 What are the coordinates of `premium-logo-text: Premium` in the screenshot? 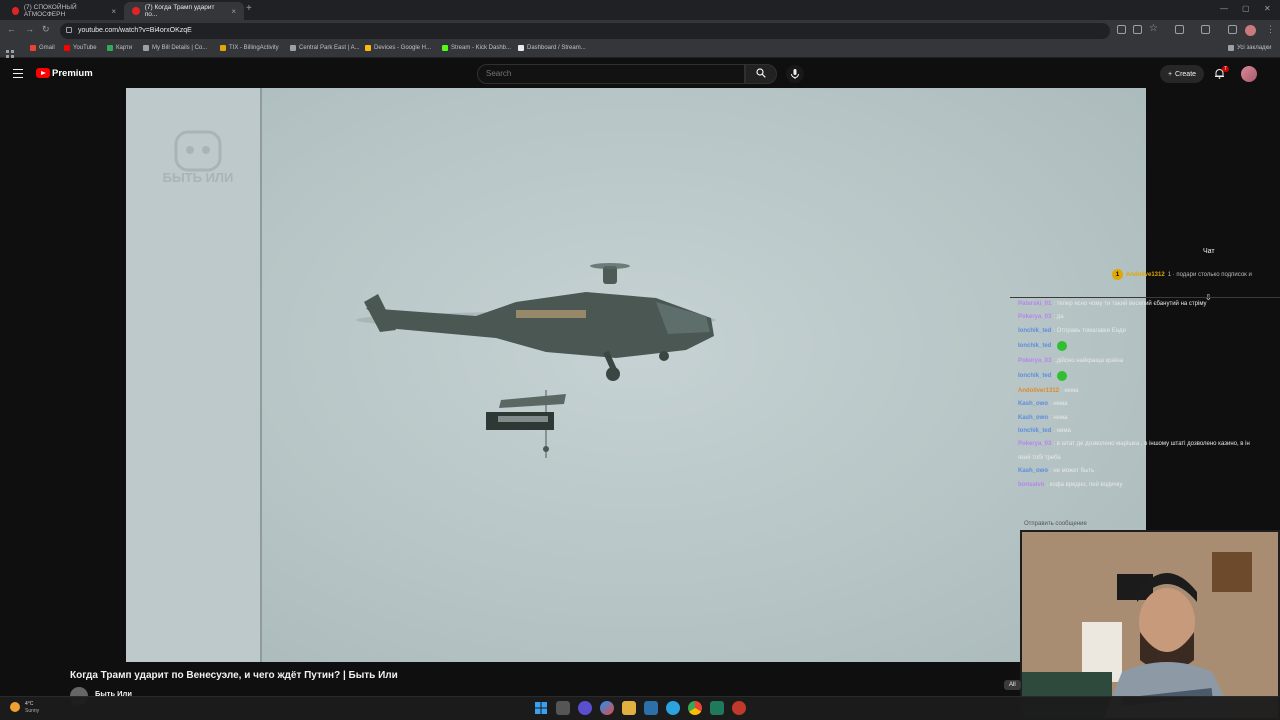 It's located at (72, 73).